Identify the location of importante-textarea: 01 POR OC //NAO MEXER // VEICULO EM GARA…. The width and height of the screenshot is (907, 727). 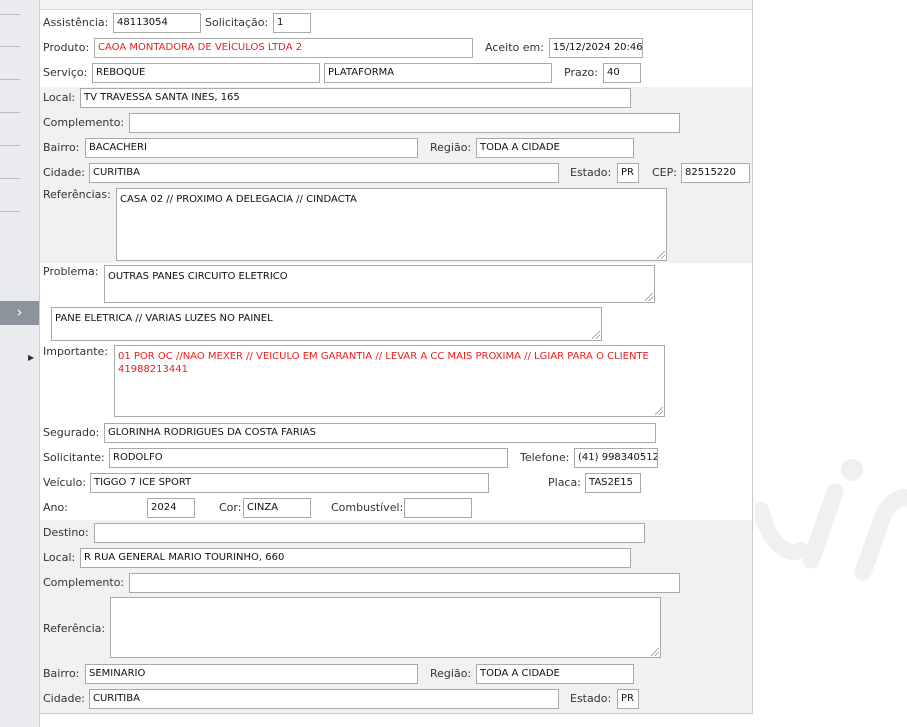
(389, 381).